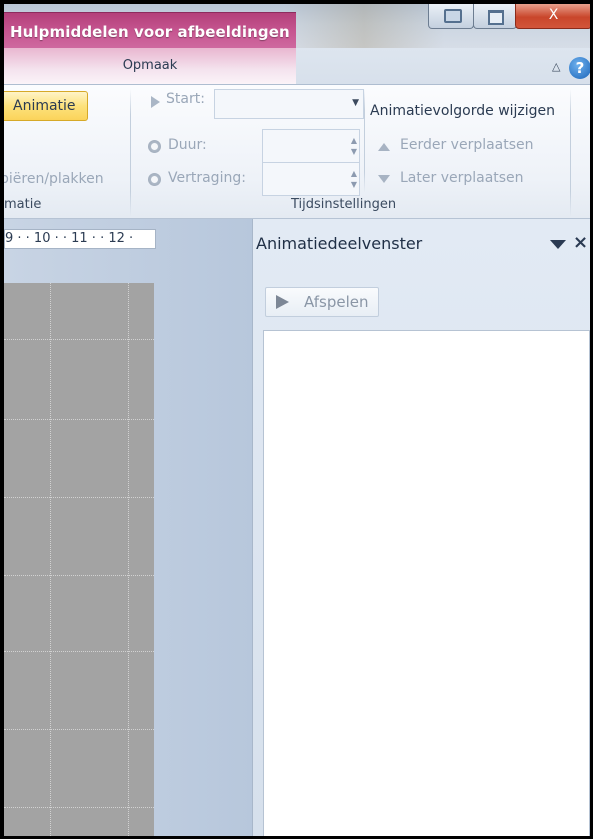 This screenshot has width=593, height=839. I want to click on ribbon-tab-row: Opmaak △ ?, so click(297, 66).